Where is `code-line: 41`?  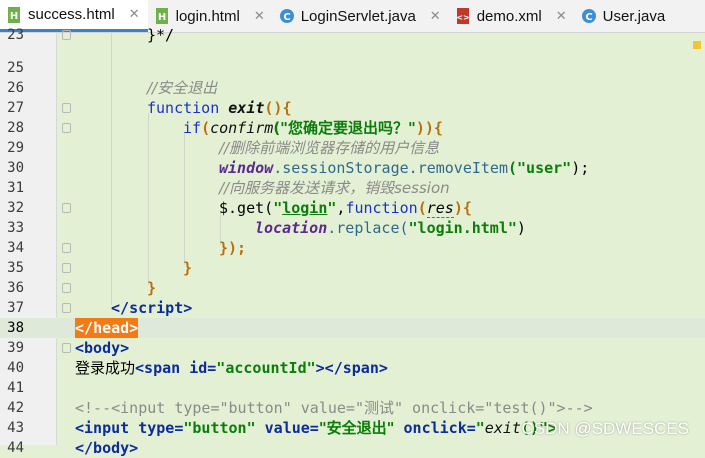
code-line: 41 is located at coordinates (352, 388).